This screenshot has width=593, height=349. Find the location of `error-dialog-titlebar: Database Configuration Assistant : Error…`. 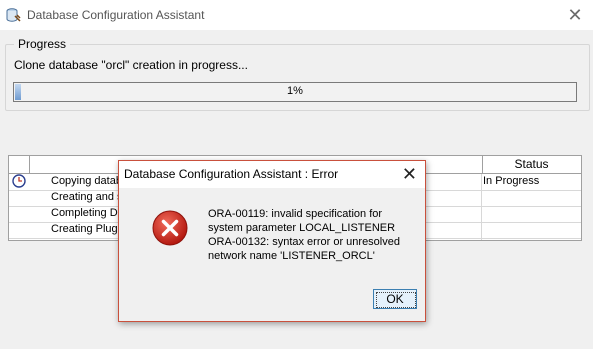

error-dialog-titlebar: Database Configuration Assistant : Error… is located at coordinates (272, 174).